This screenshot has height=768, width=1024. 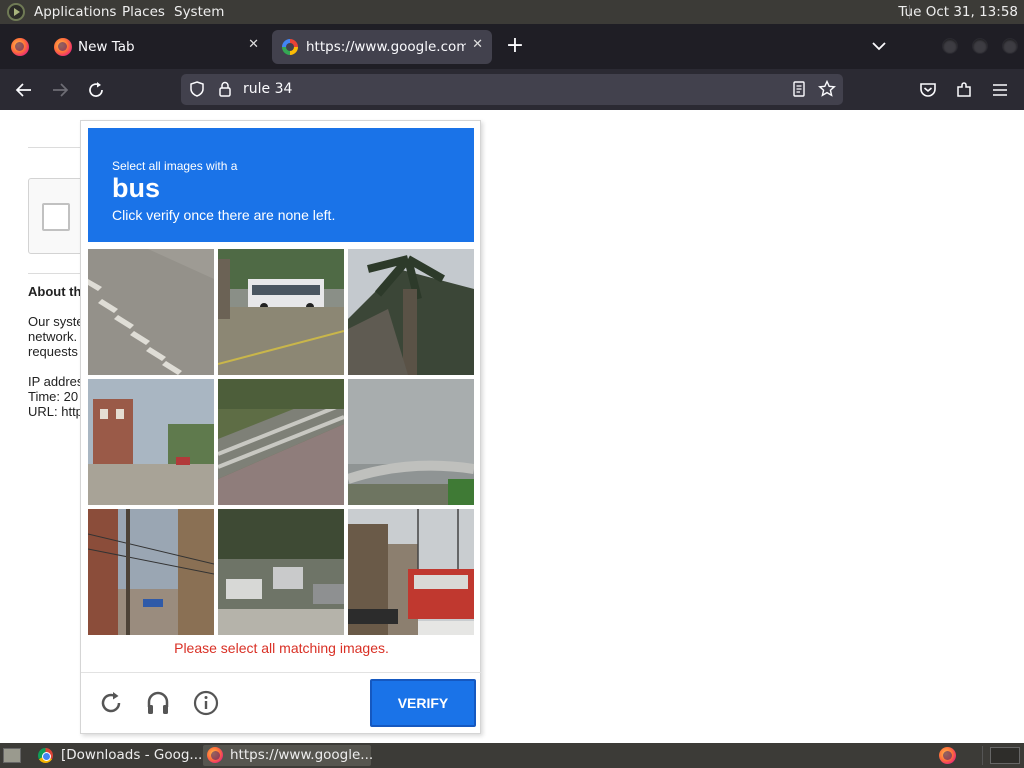 I want to click on nav-bar: rule 34, so click(x=512, y=89).